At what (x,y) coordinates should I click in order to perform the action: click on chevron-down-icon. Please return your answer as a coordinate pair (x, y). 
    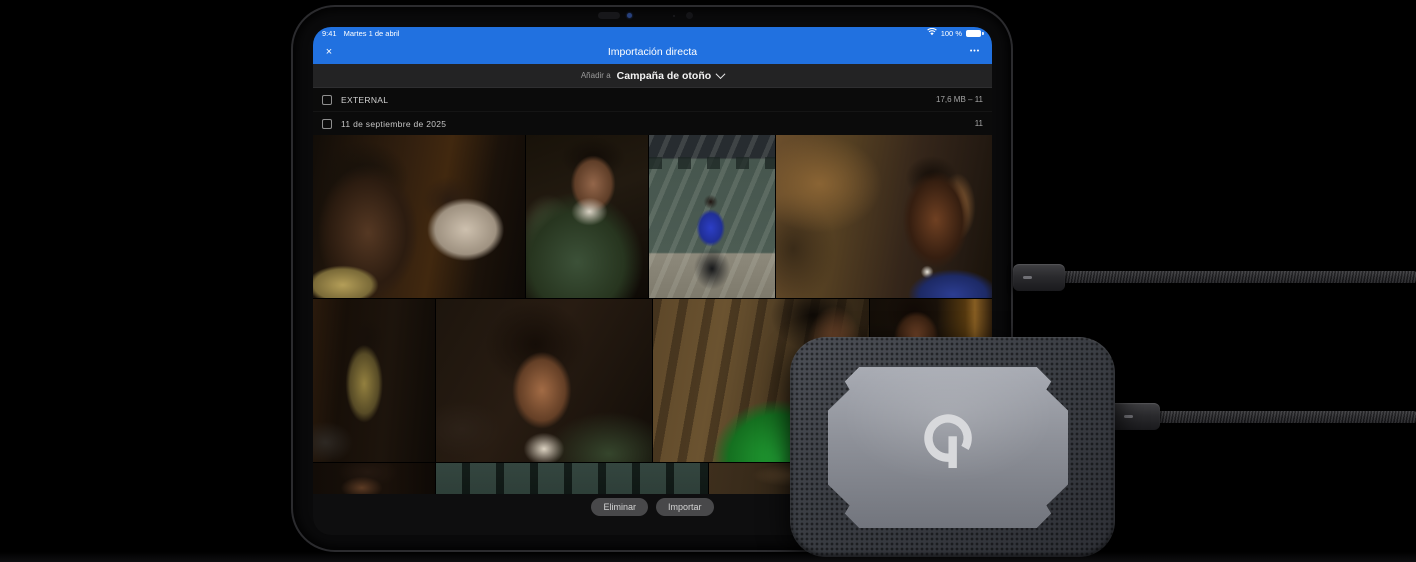
    Looking at the image, I should click on (720, 74).